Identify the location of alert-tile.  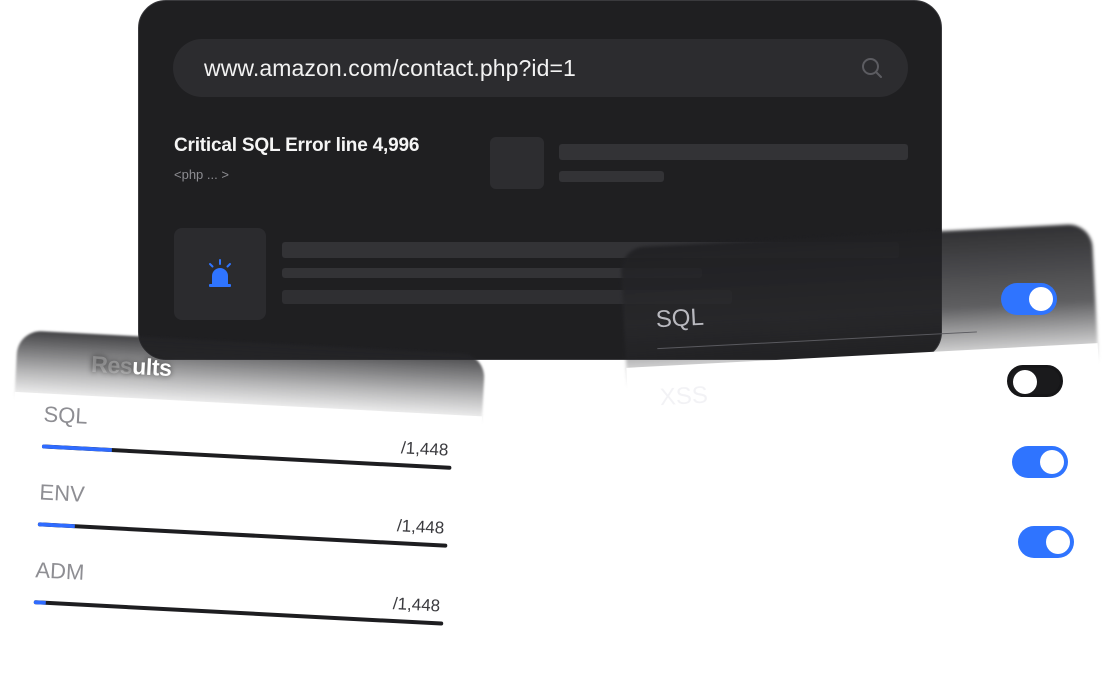
(220, 274).